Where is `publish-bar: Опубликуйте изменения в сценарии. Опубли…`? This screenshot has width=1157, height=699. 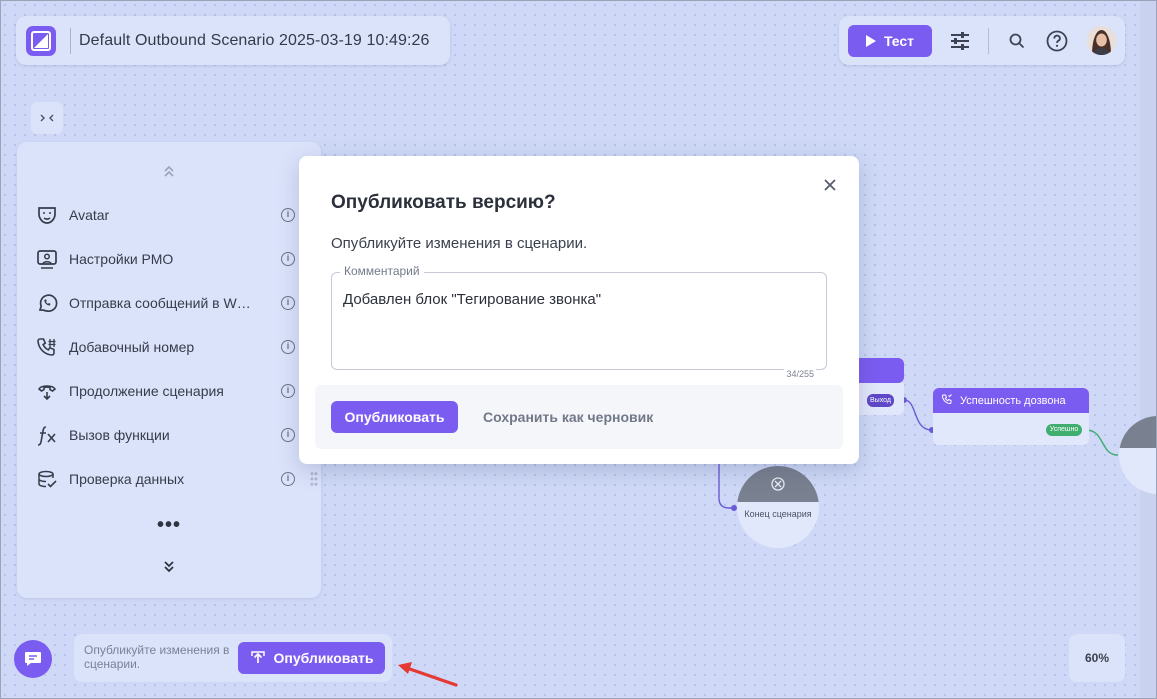 publish-bar: Опубликуйте изменения в сценарии. Опубли… is located at coordinates (233, 658).